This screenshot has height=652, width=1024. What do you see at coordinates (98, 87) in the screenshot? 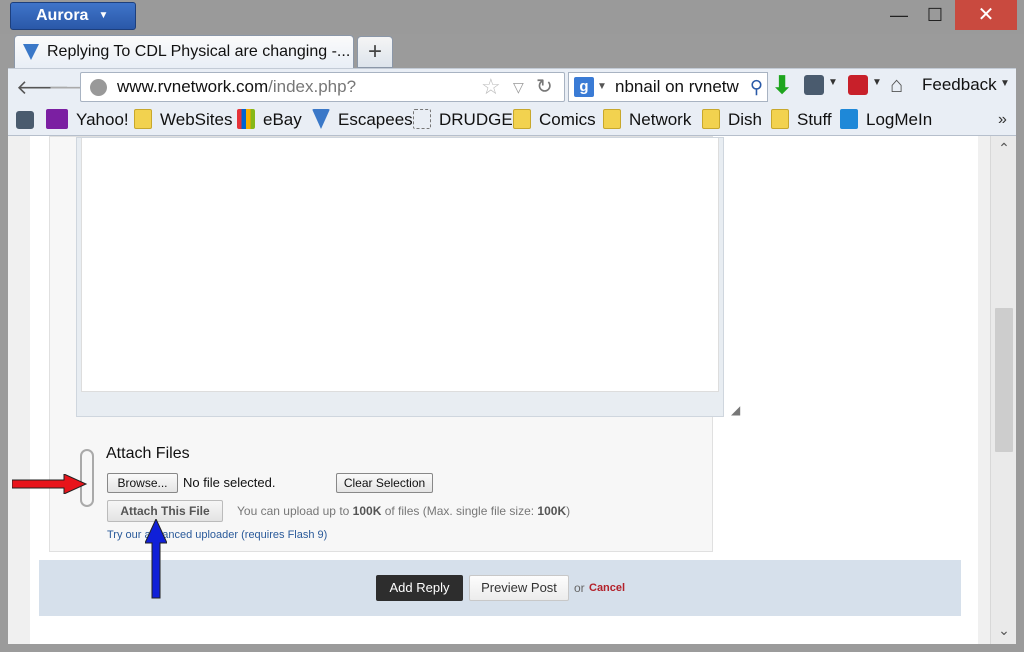
I see `globe-icon` at bounding box center [98, 87].